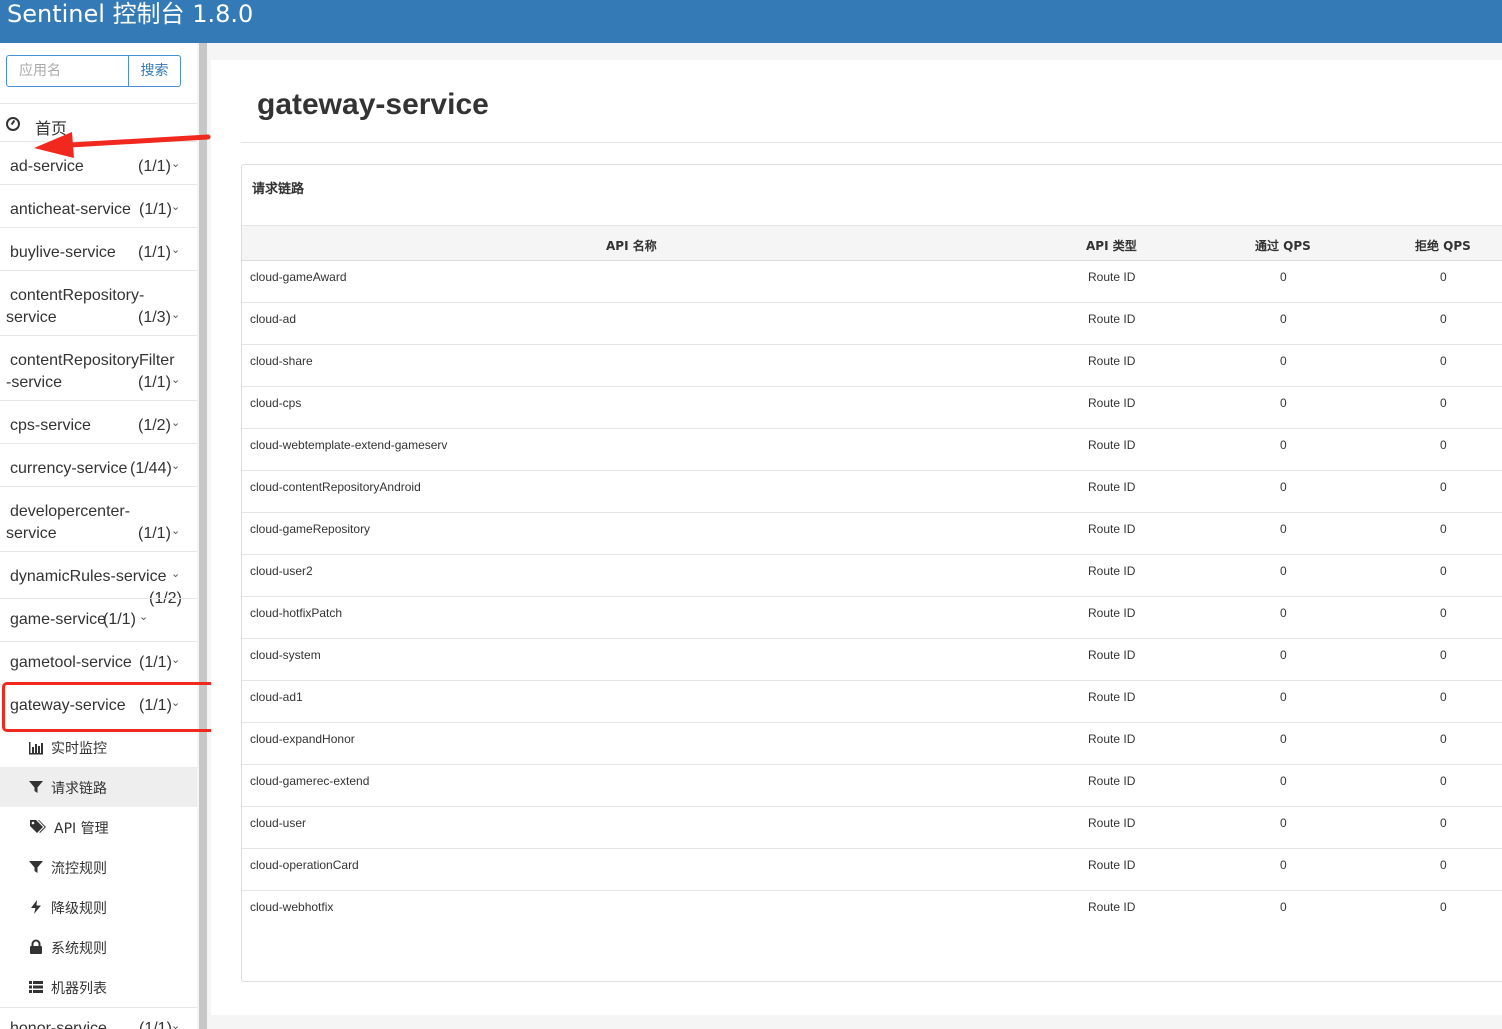 The height and width of the screenshot is (1029, 1502). I want to click on sidebar-app-dynamicrules-service: dynamicRules-service ⌄ (1/2), so click(98, 579).